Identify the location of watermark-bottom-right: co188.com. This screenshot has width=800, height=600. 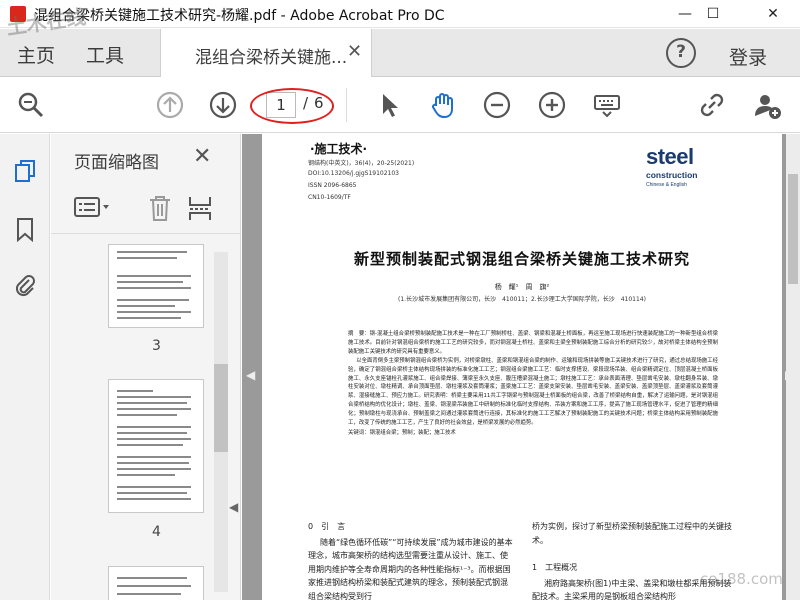
(741, 579).